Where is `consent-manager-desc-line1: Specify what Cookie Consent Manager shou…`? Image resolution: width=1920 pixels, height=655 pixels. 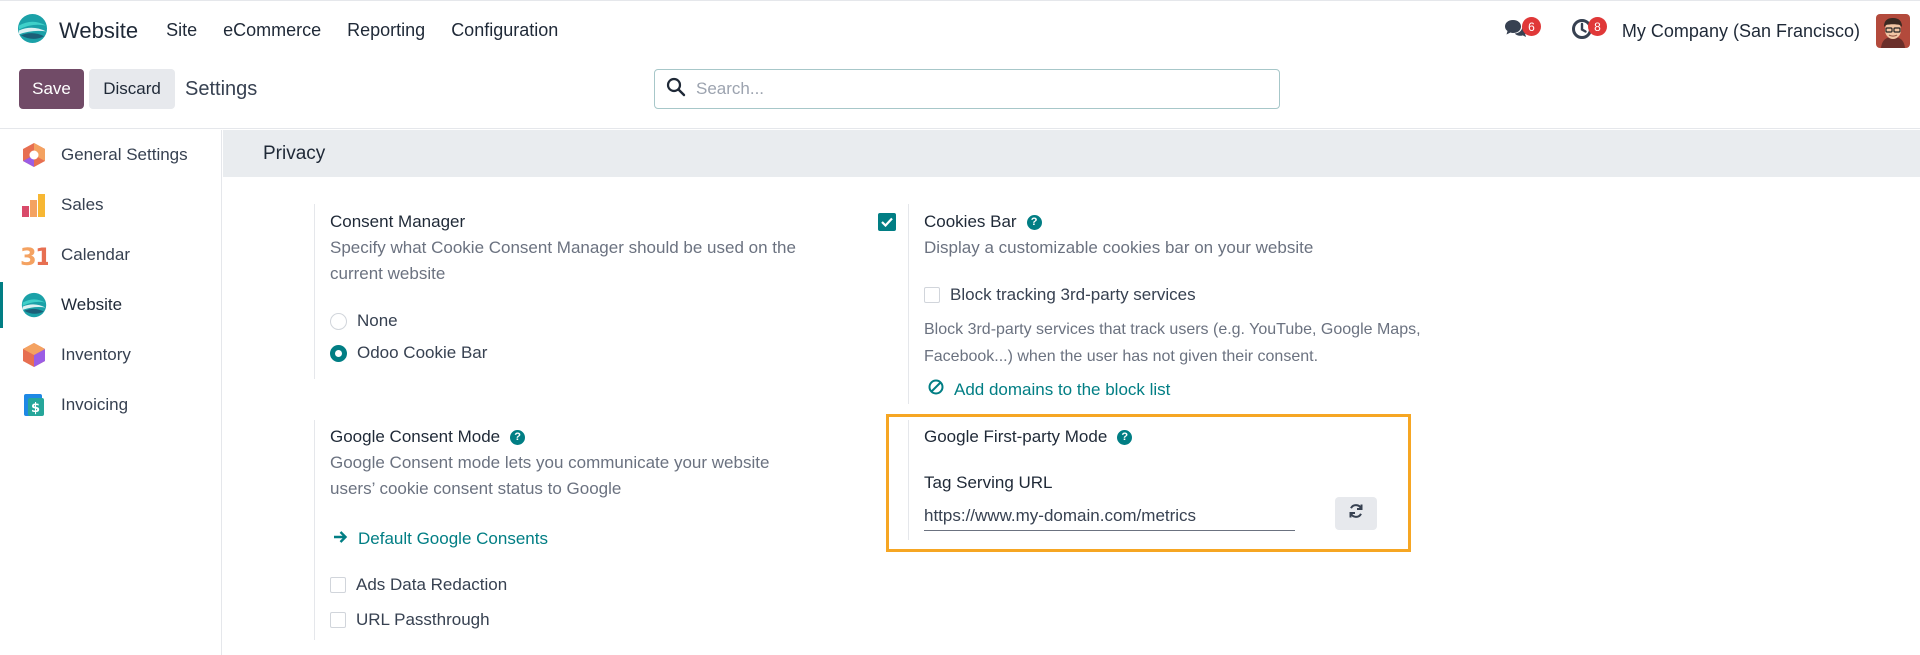 consent-manager-desc-line1: Specify what Cookie Consent Manager shou… is located at coordinates (563, 247).